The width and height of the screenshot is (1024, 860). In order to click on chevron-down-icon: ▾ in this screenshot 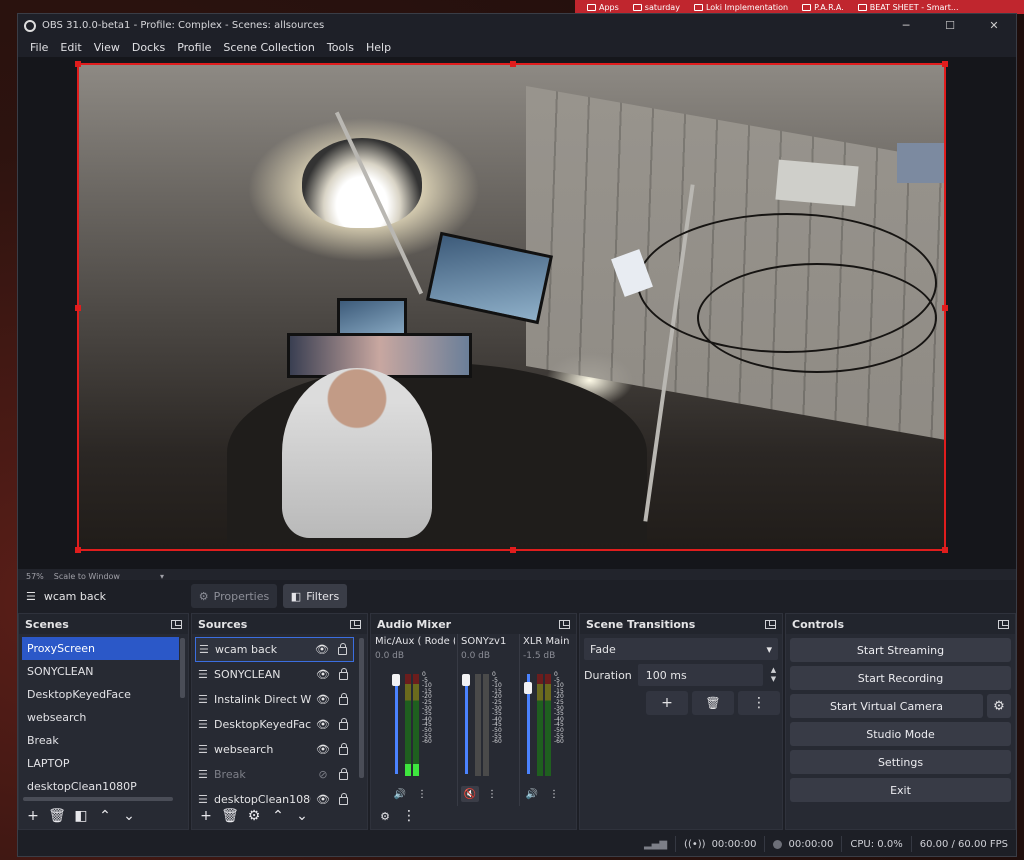, I will do `click(769, 649)`.